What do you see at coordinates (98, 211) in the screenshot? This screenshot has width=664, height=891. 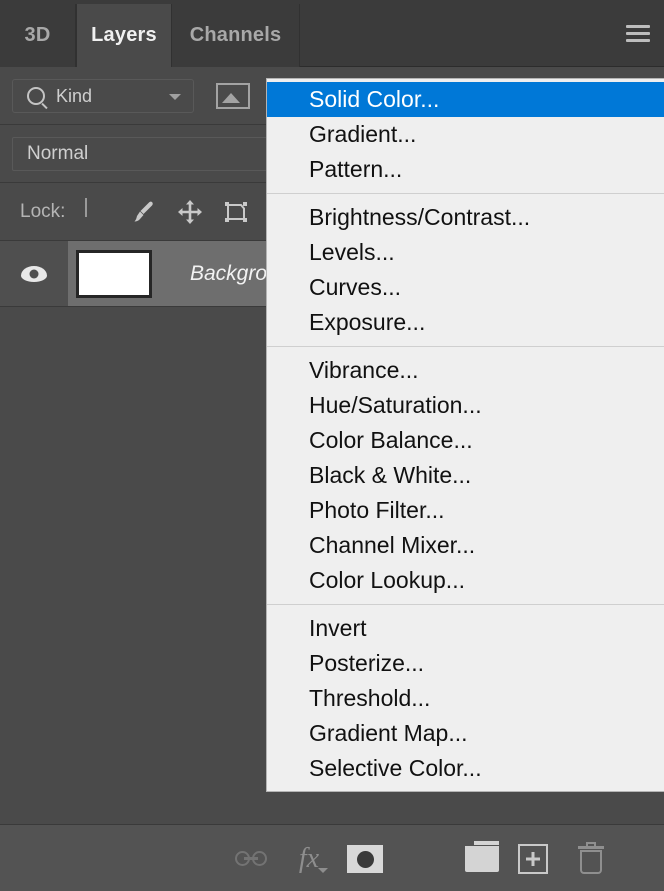 I see `transparency-checker-icon` at bounding box center [98, 211].